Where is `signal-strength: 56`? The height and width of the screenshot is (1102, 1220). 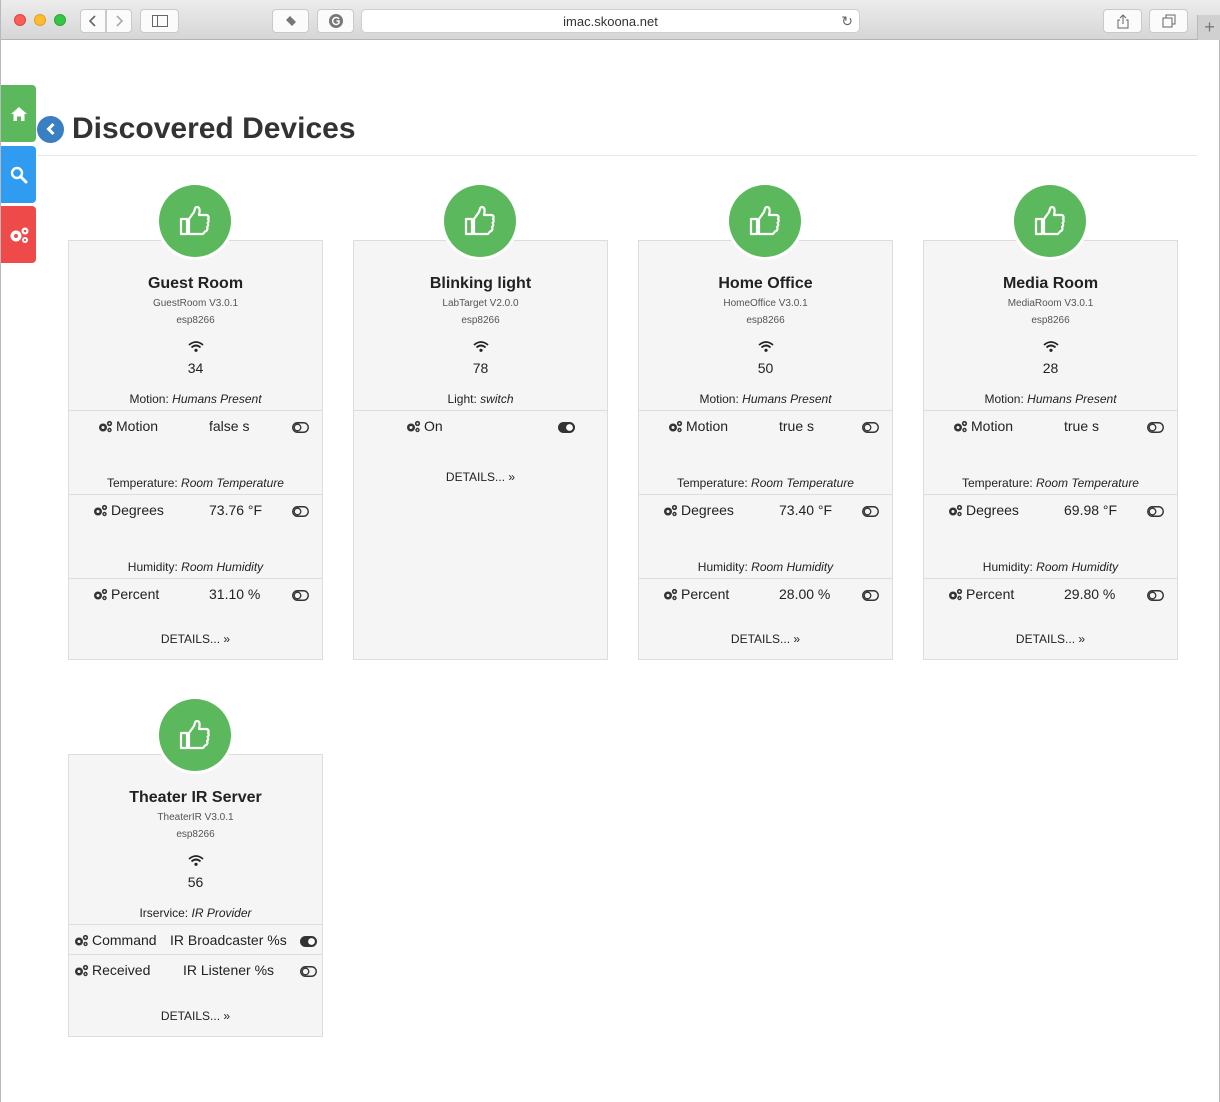 signal-strength: 56 is located at coordinates (195, 882).